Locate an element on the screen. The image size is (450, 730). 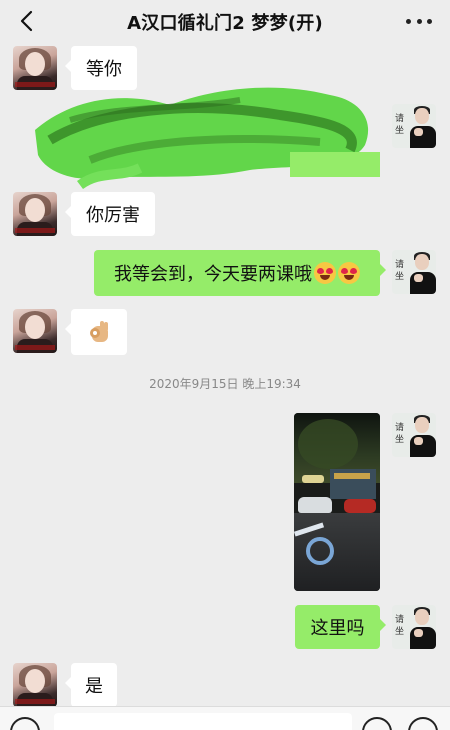
message-text: 这里吗 is located at coordinates (337, 628).